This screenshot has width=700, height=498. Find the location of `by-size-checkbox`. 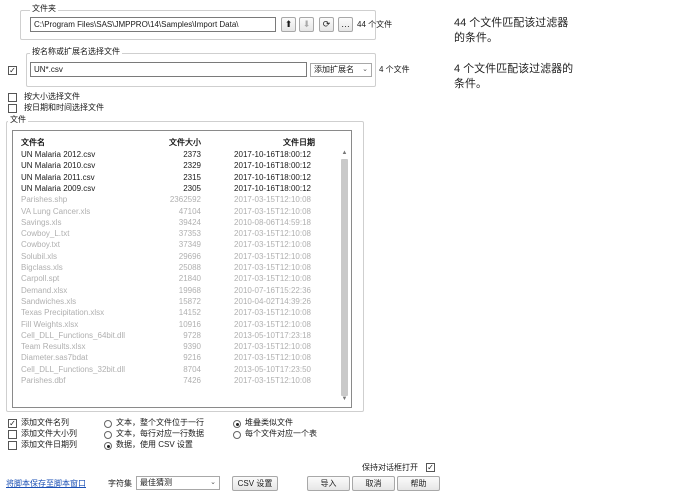

by-size-checkbox is located at coordinates (12, 97).